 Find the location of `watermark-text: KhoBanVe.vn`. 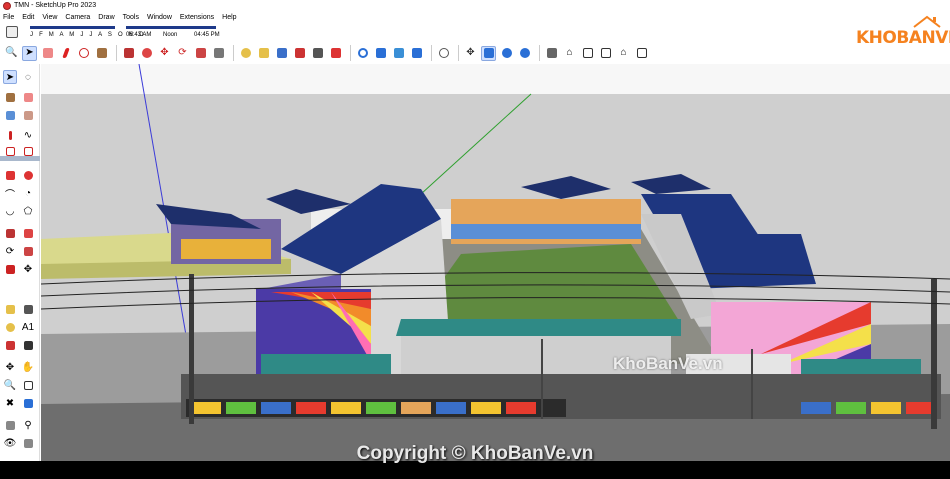

watermark-text: KhoBanVe.vn is located at coordinates (668, 363).